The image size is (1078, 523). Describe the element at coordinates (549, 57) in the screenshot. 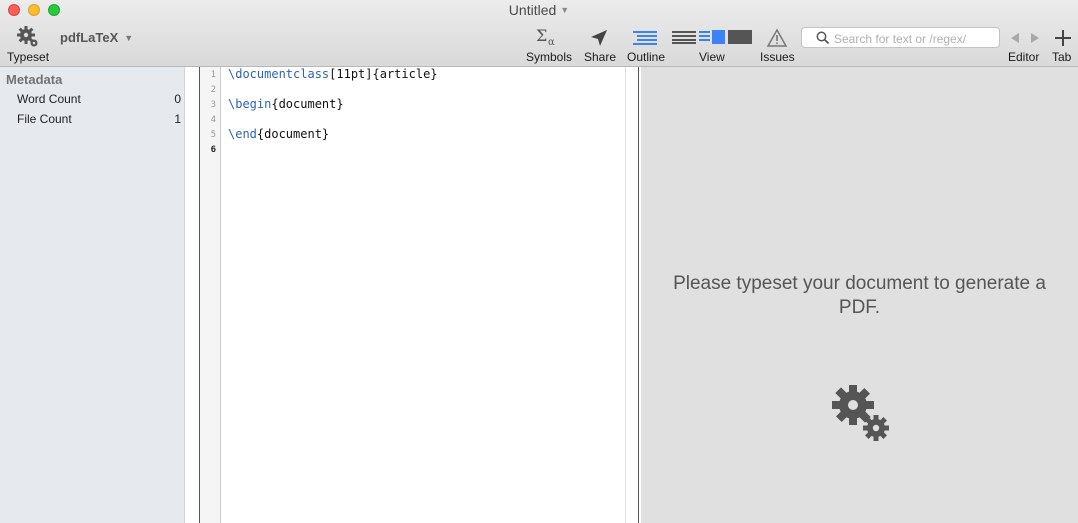

I see `symbols-label: Symbols` at that location.